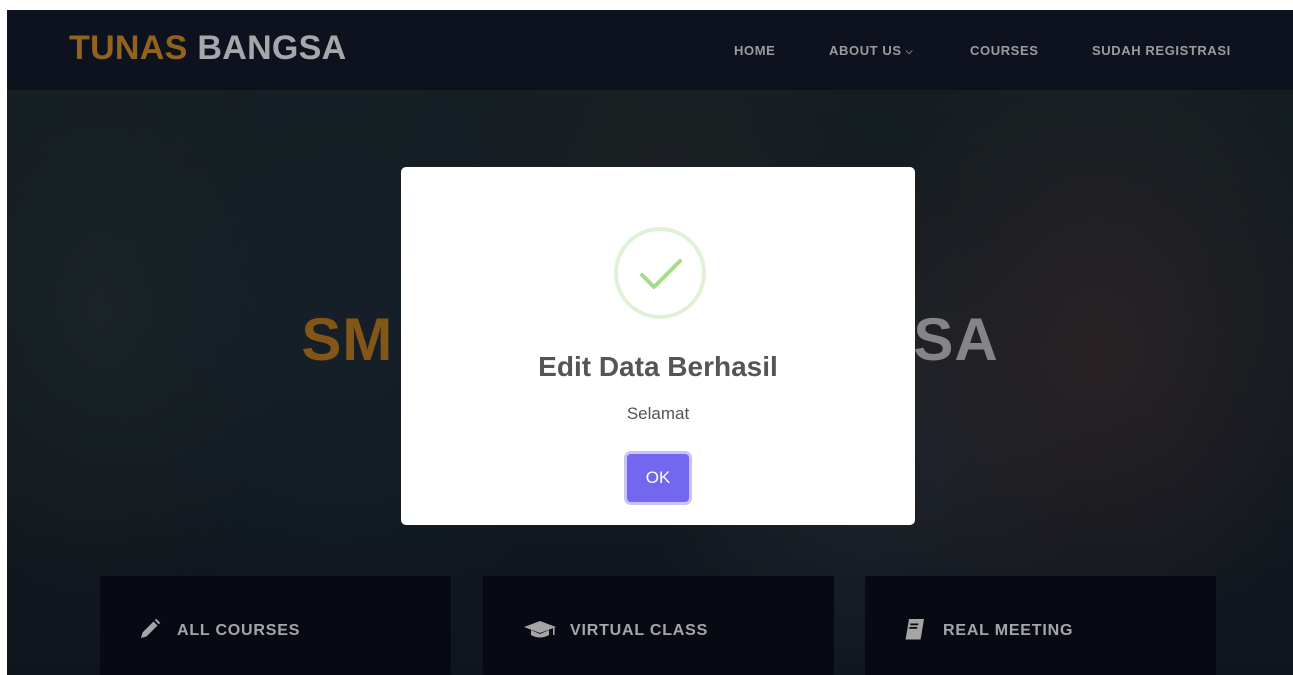  Describe the element at coordinates (658, 413) in the screenshot. I see `dialog-message: Selamat` at that location.